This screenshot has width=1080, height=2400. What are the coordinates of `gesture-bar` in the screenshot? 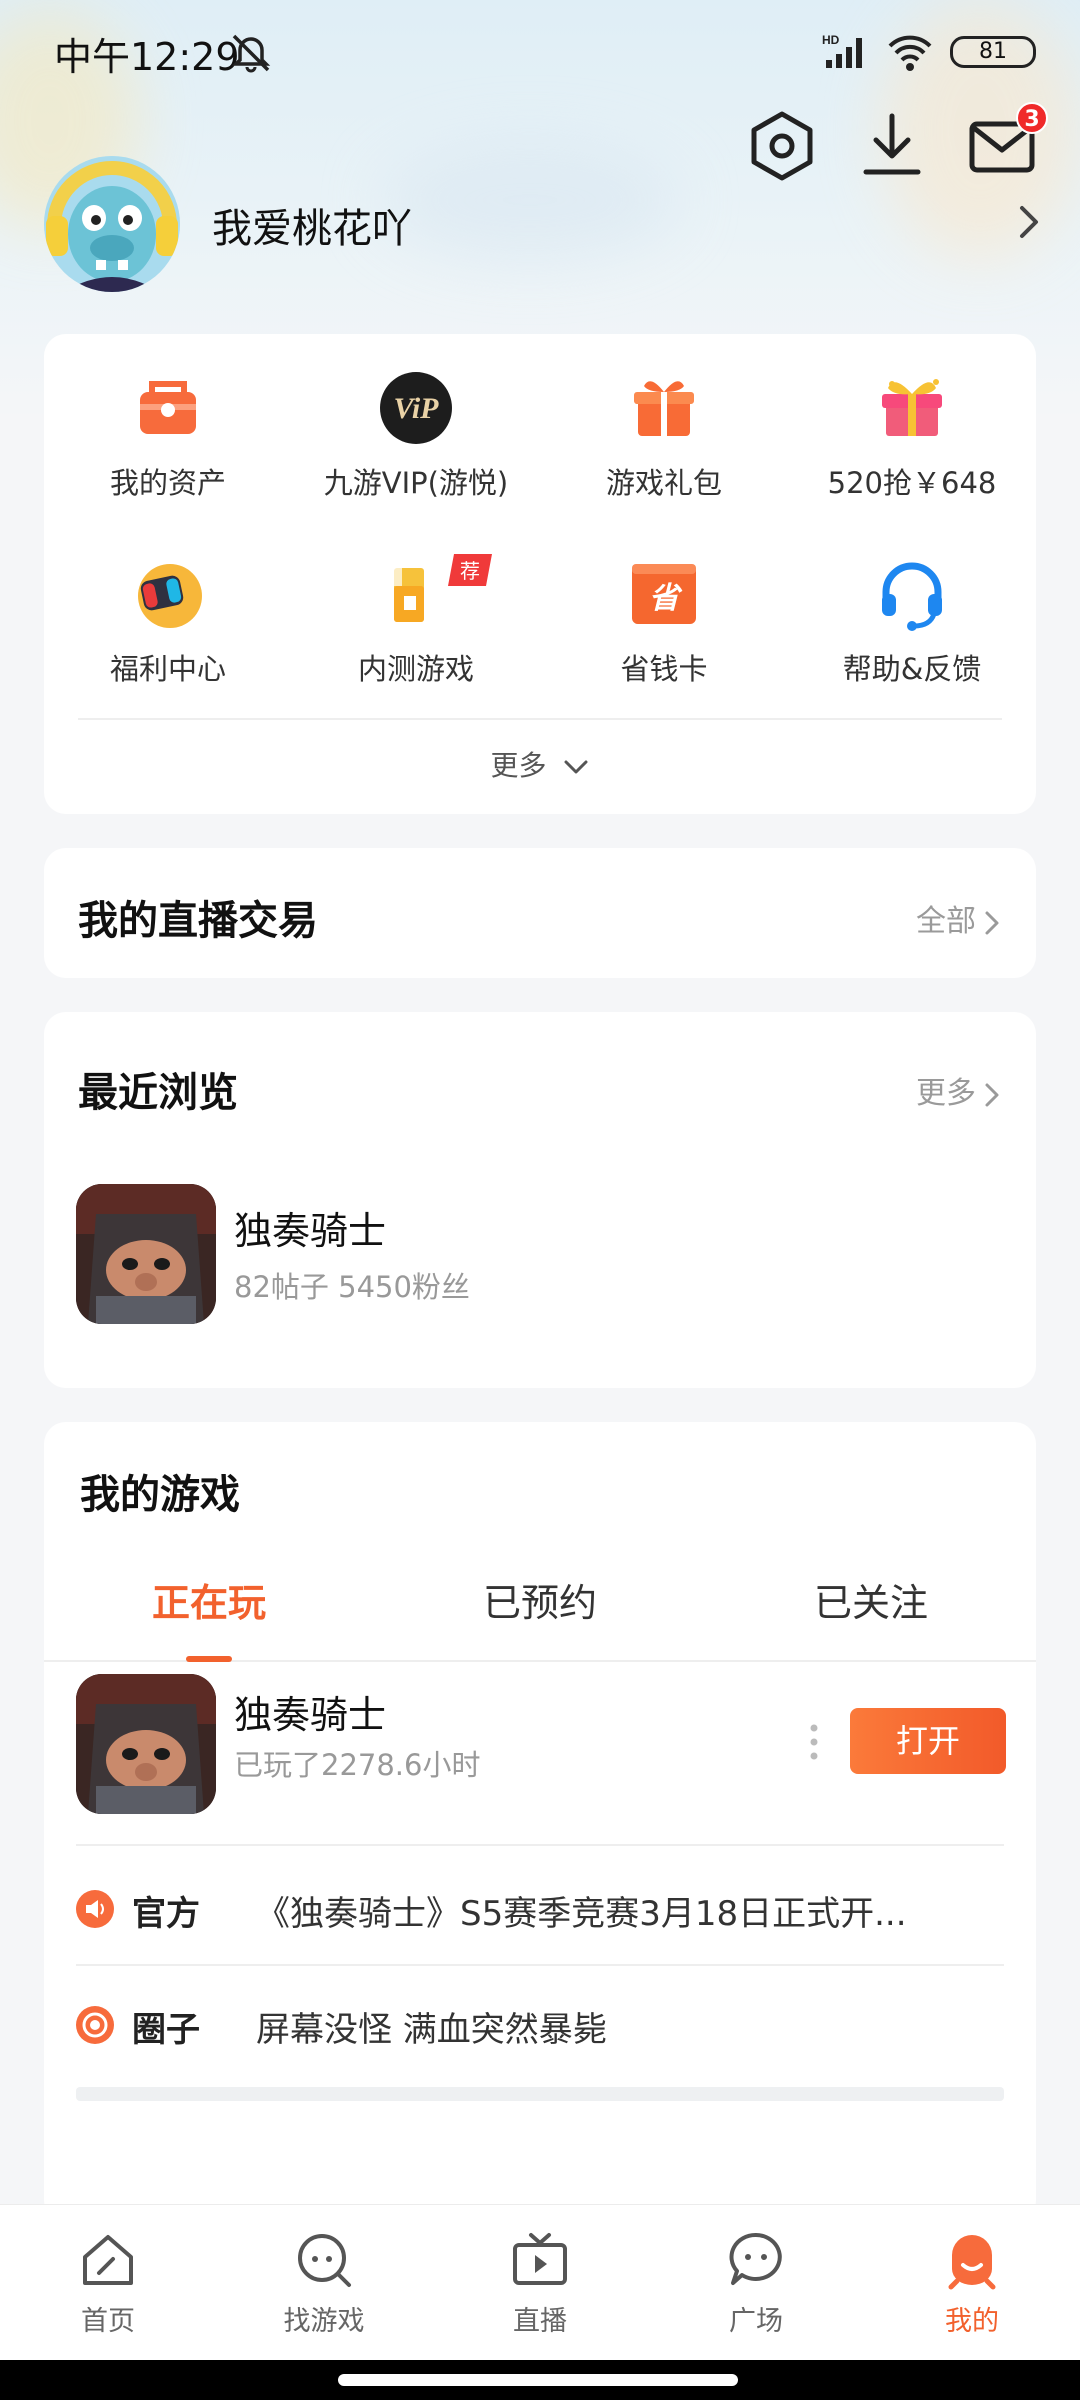 It's located at (540, 2380).